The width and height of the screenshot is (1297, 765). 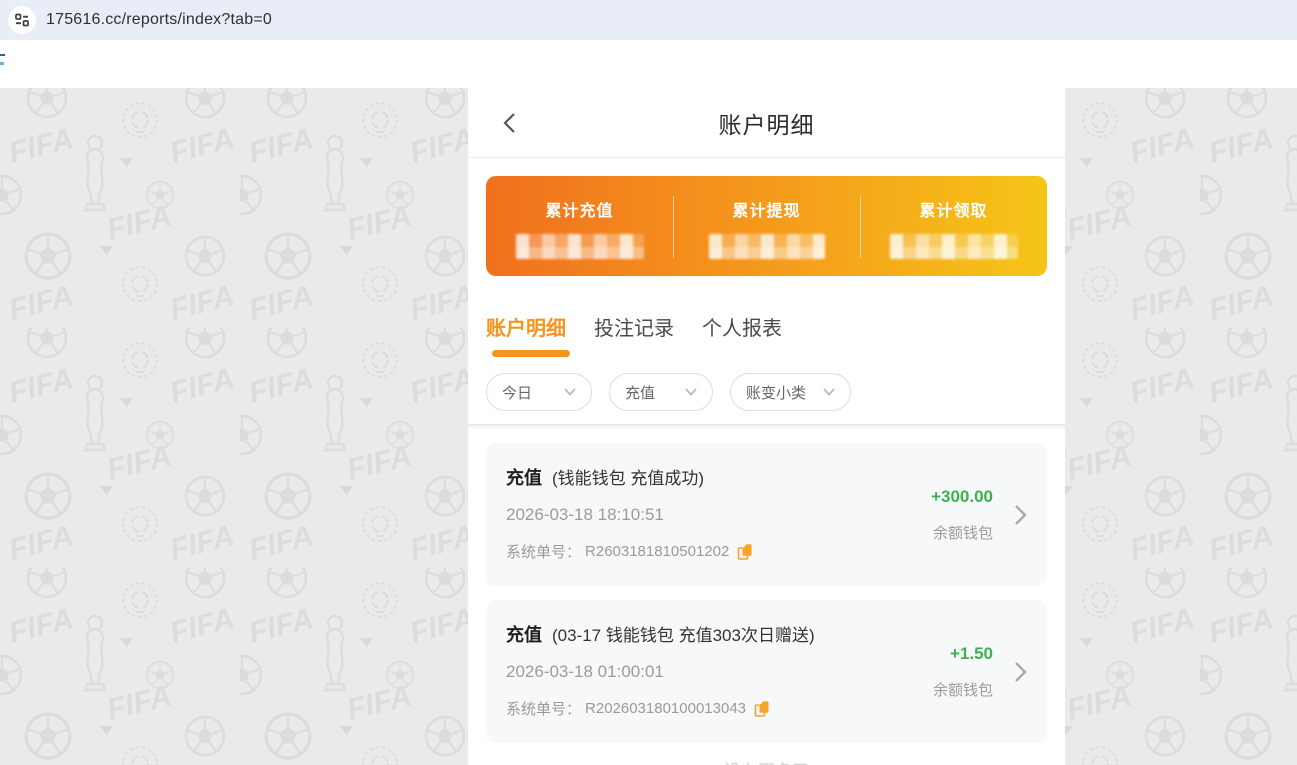 I want to click on filter-label: 充值, so click(x=640, y=393).